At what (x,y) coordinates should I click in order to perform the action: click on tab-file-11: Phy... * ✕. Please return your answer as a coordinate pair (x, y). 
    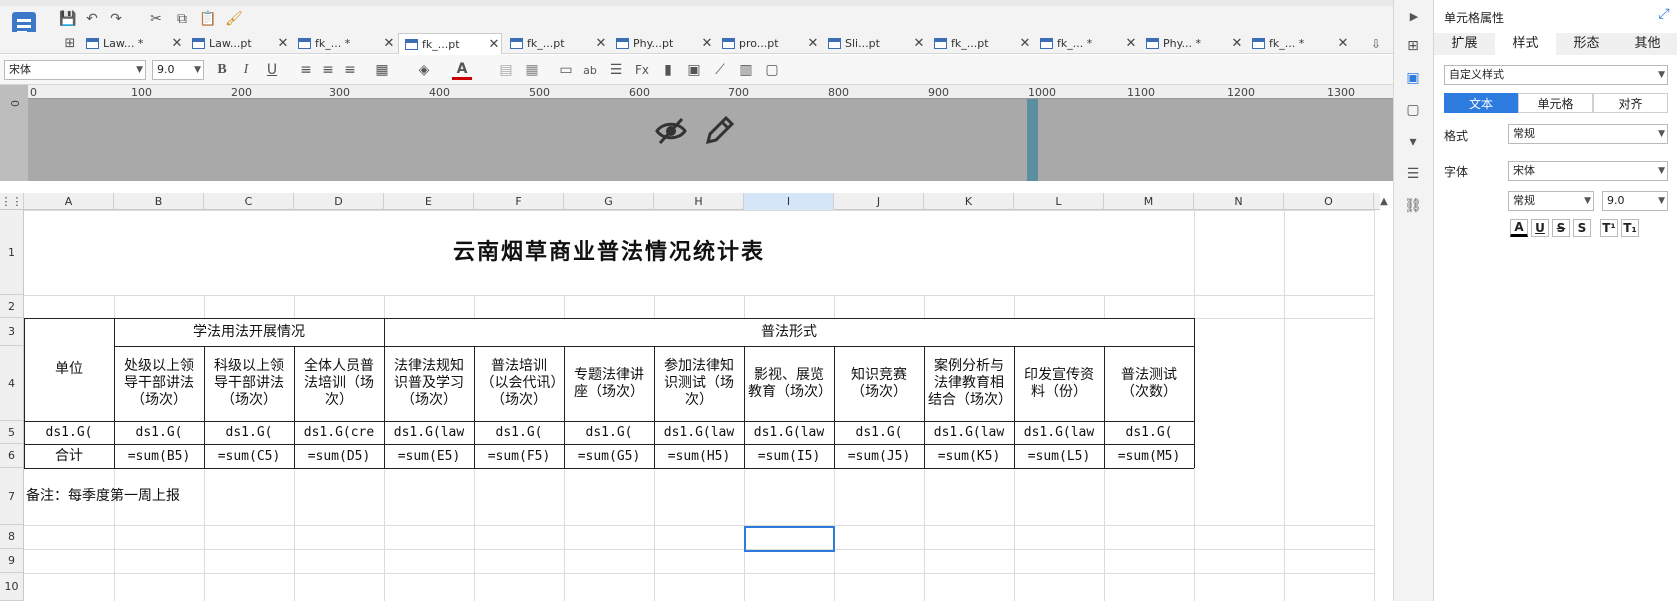
    Looking at the image, I should click on (1192, 43).